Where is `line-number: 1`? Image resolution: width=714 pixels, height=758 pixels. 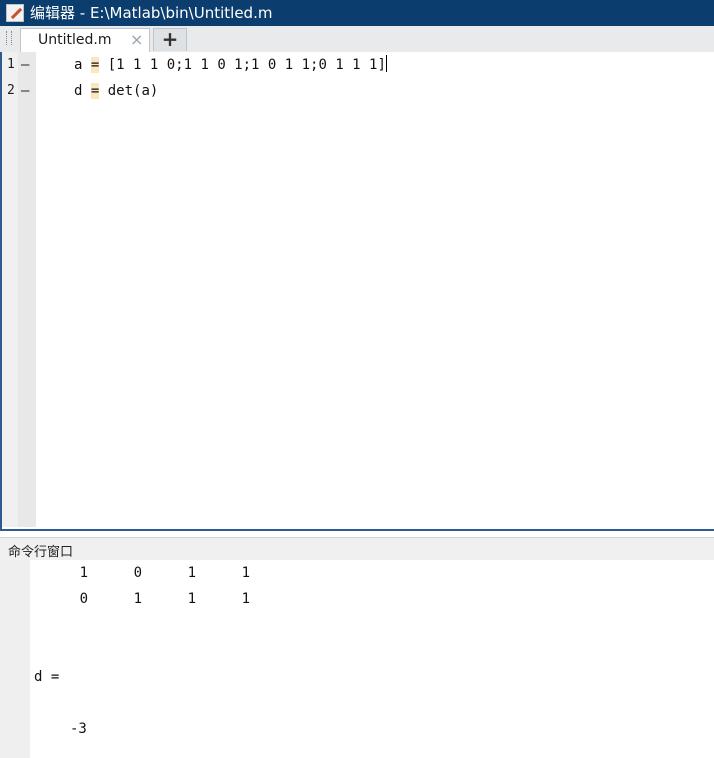 line-number: 1 is located at coordinates (11, 64).